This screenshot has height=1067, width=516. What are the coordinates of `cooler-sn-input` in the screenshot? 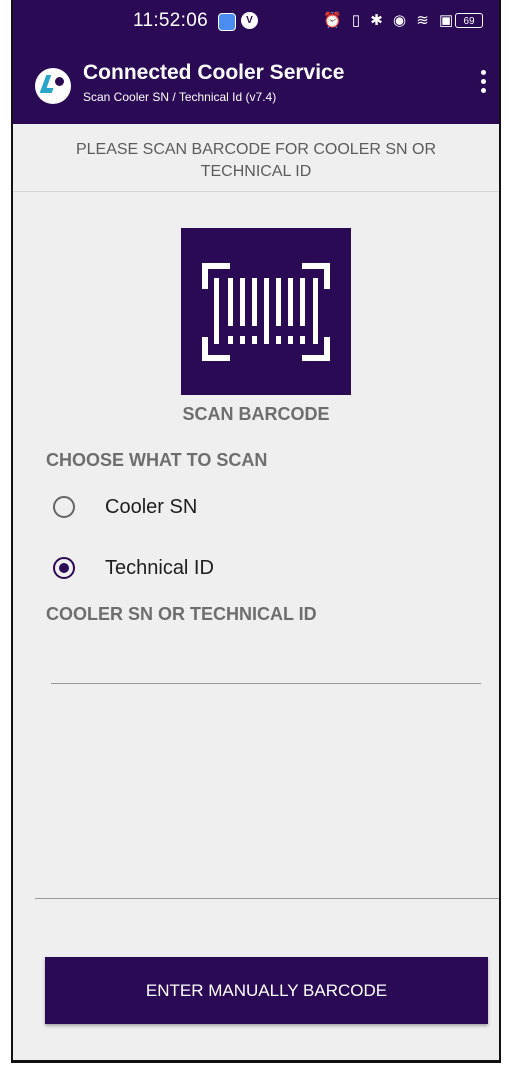 It's located at (266, 683).